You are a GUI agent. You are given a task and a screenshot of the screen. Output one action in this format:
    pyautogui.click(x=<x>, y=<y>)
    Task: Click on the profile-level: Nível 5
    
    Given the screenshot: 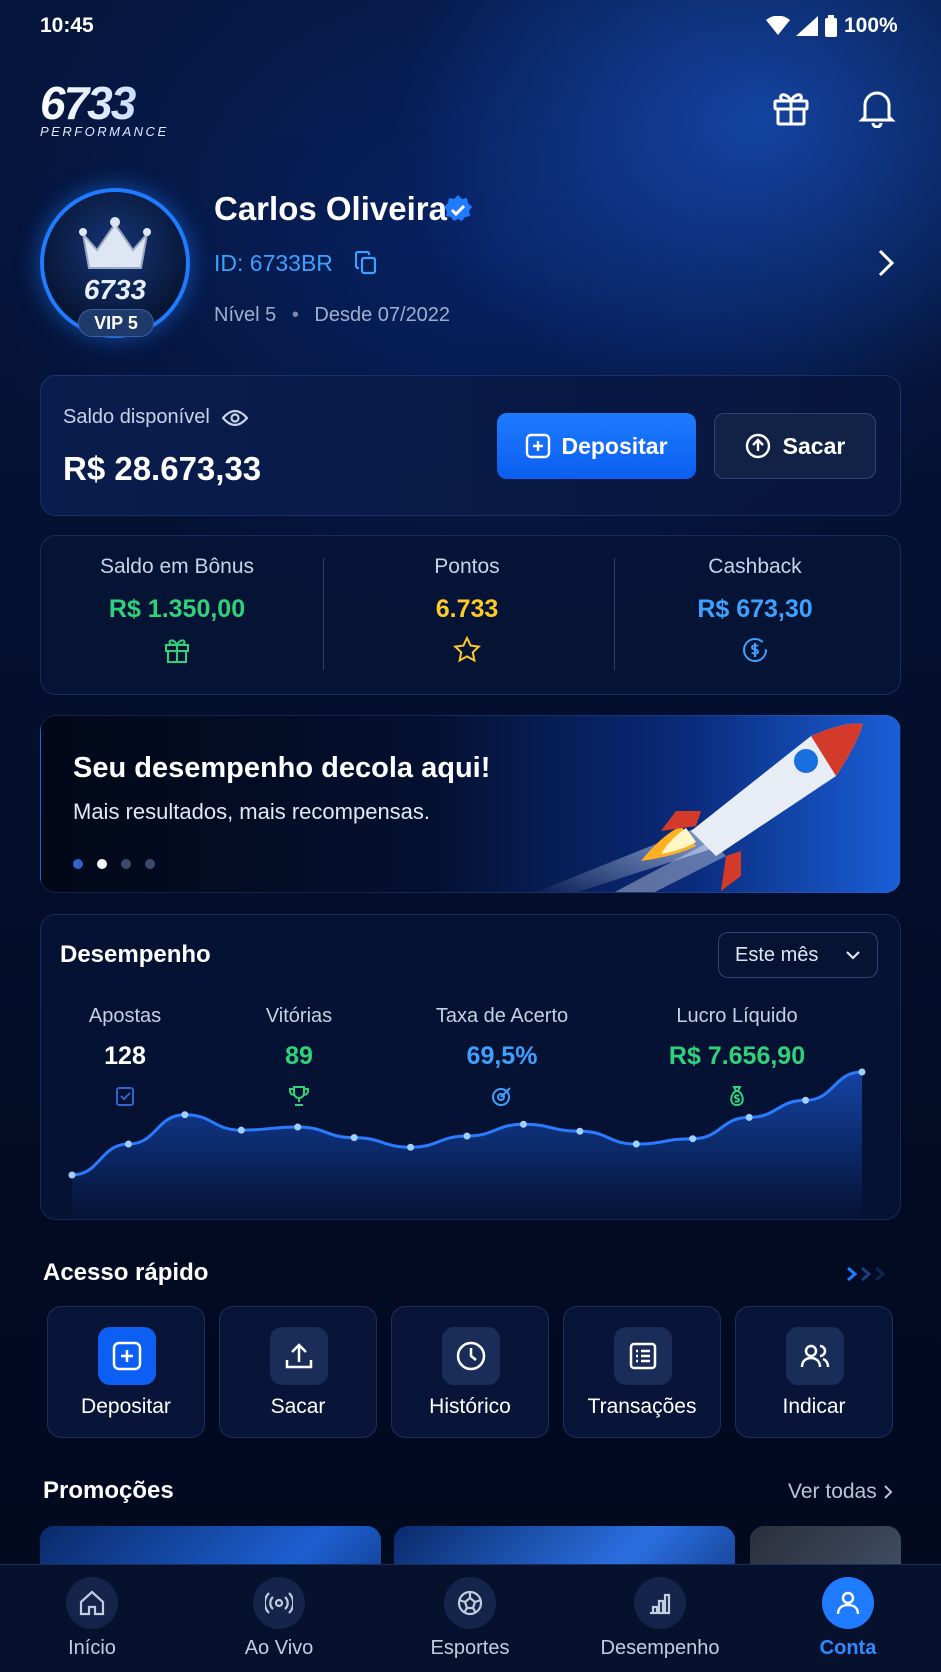 What is the action you would take?
    pyautogui.click(x=245, y=315)
    